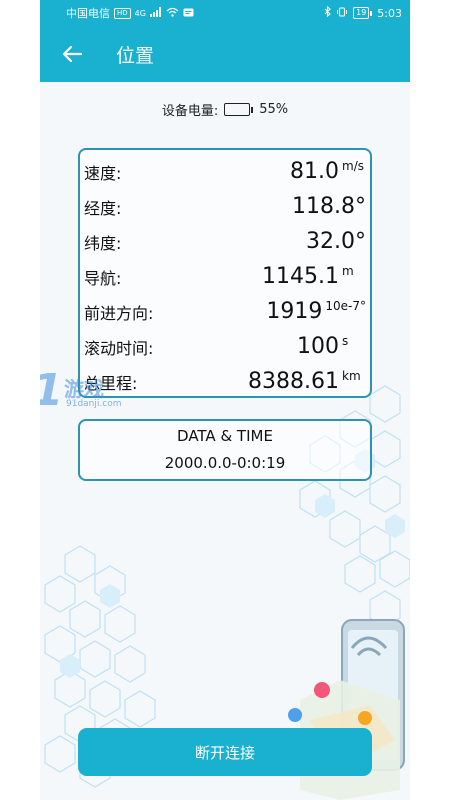 The height and width of the screenshot is (800, 450). Describe the element at coordinates (155, 13) in the screenshot. I see `signal-icon` at that location.